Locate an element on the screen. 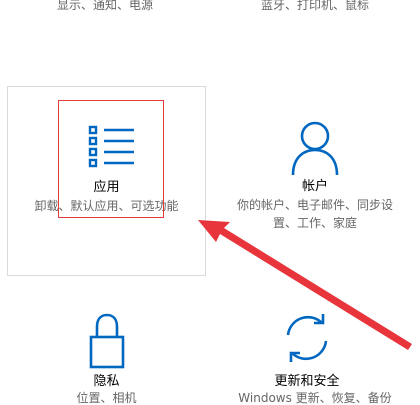 This screenshot has height=405, width=420. person-icon is located at coordinates (315, 148).